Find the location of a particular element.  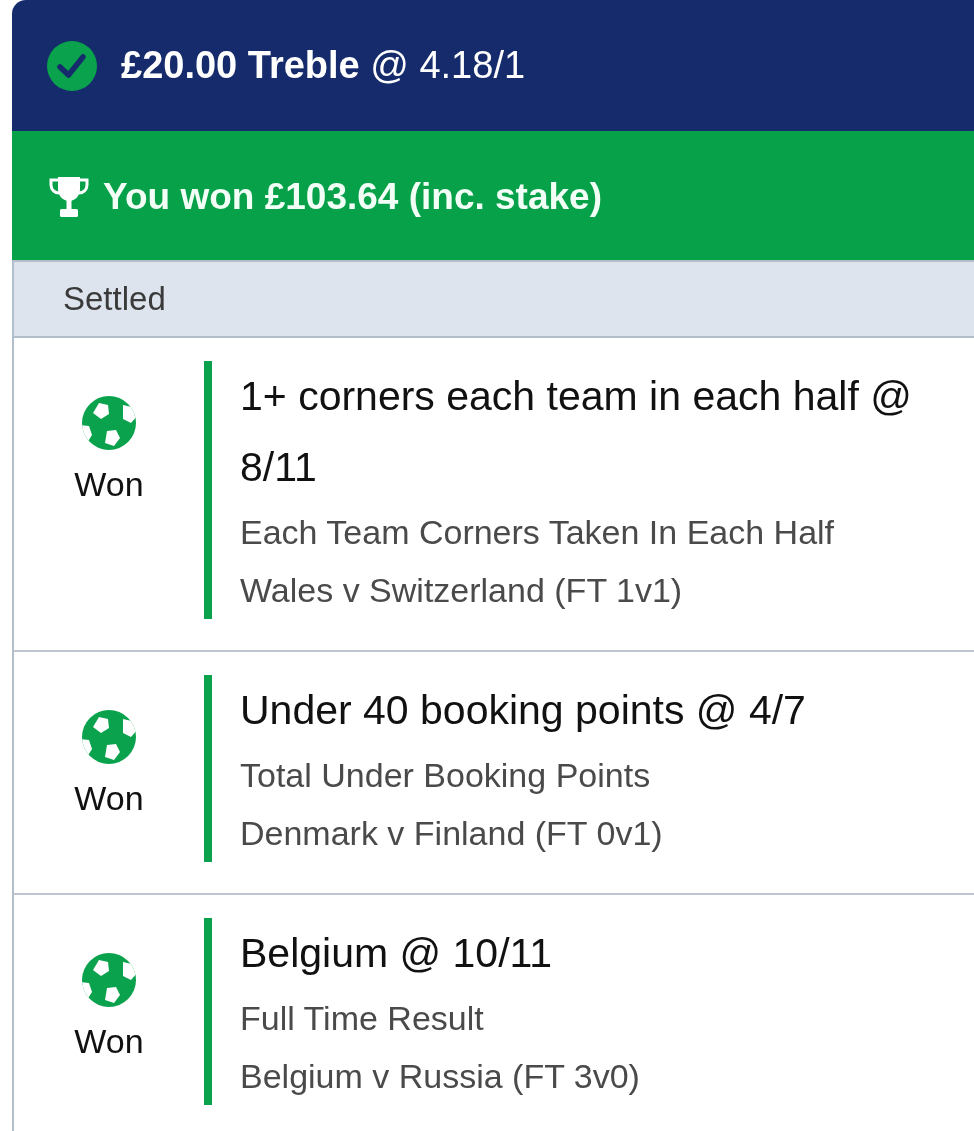

event-text: Denmark v Finland (FT 0v1) is located at coordinates (452, 833).